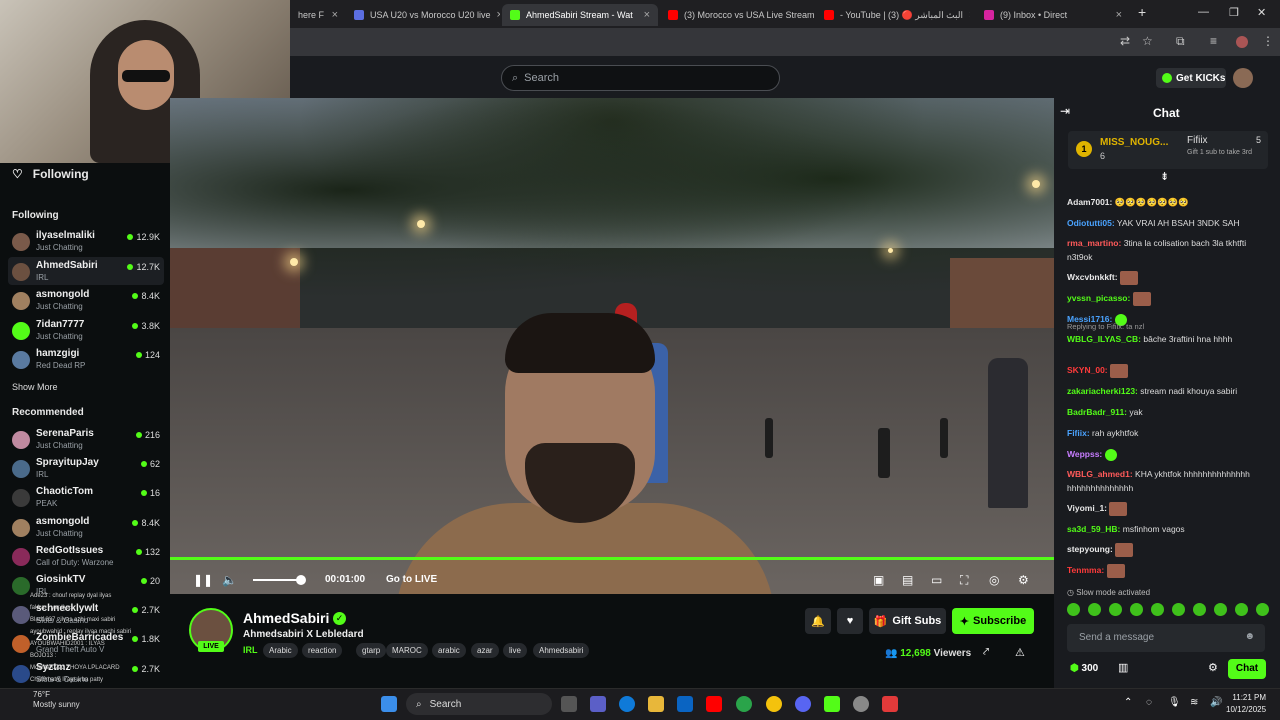  What do you see at coordinates (86, 330) in the screenshot?
I see `channel-item: 7idan7777 Just Chatting 3.8K` at bounding box center [86, 330].